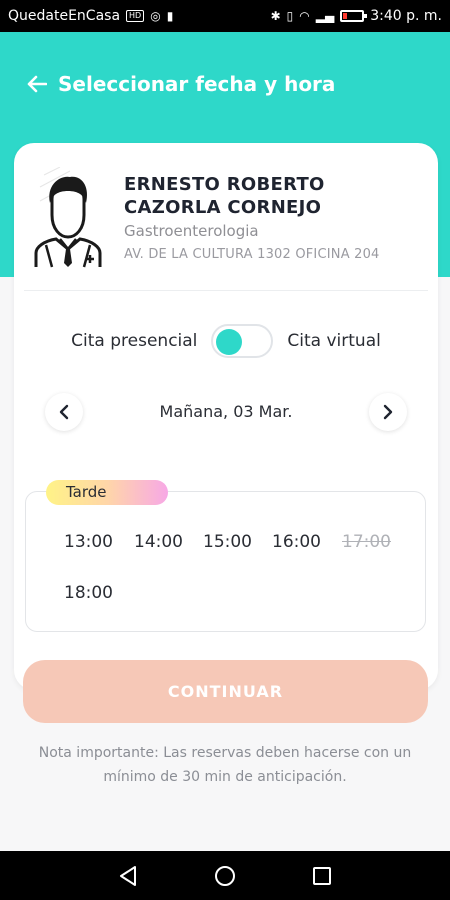 This screenshot has width=450, height=900. What do you see at coordinates (354, 16) in the screenshot?
I see `battery-icon` at bounding box center [354, 16].